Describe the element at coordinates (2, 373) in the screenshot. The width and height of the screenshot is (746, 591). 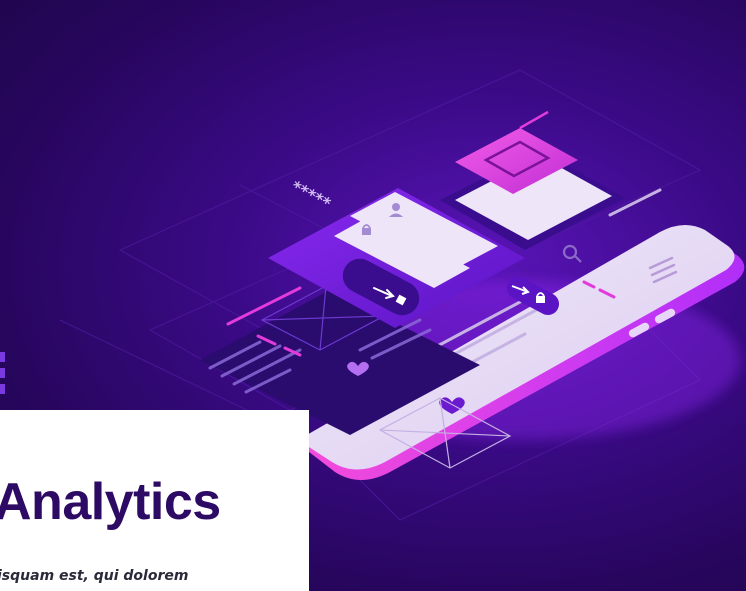
I see `left-edge-accent` at that location.